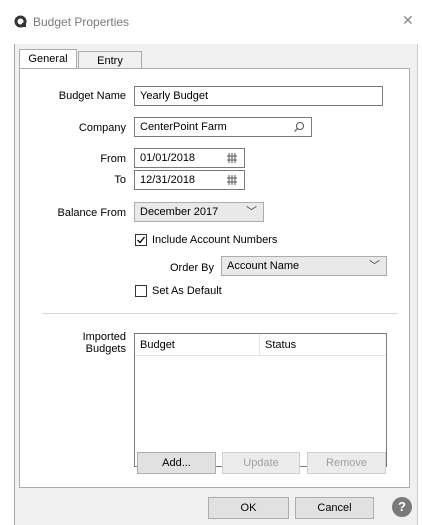 The width and height of the screenshot is (422, 525). I want to click on check-icon, so click(141, 240).